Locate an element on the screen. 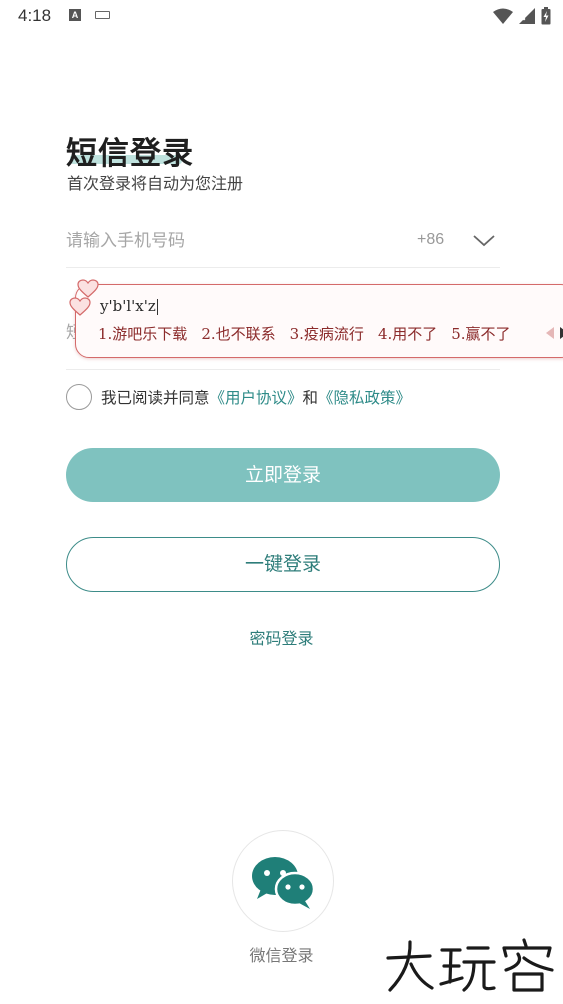 Image resolution: width=563 pixels, height=1004 pixels. phone-field-row: +86 is located at coordinates (283, 245).